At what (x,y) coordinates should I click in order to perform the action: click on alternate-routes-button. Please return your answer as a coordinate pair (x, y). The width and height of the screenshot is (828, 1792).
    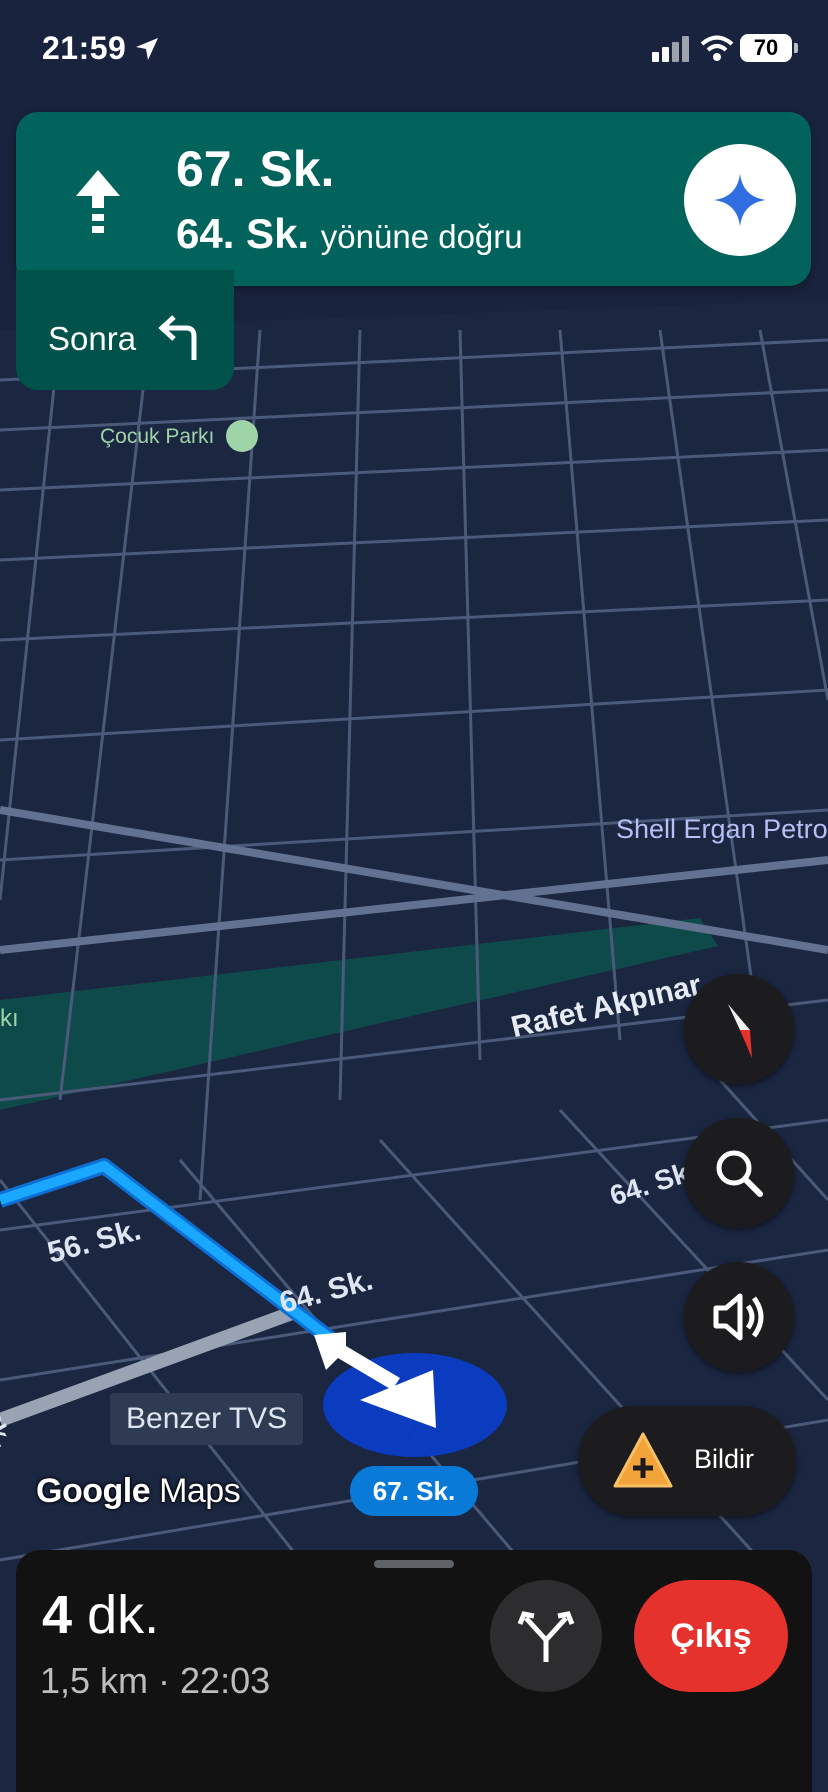
    Looking at the image, I should click on (546, 1636).